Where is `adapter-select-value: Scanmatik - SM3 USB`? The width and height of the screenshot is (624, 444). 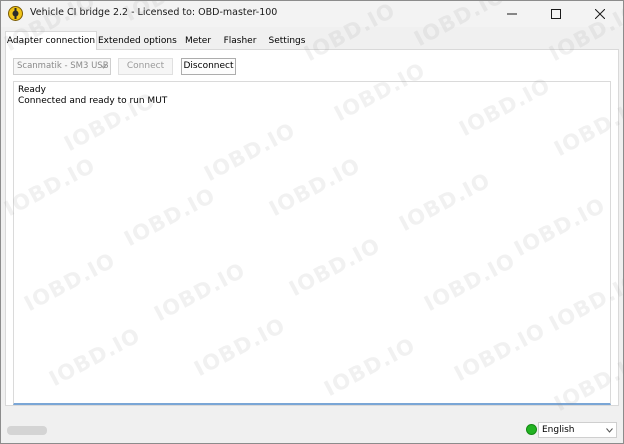
adapter-select-value: Scanmatik - SM3 USB is located at coordinates (63, 66).